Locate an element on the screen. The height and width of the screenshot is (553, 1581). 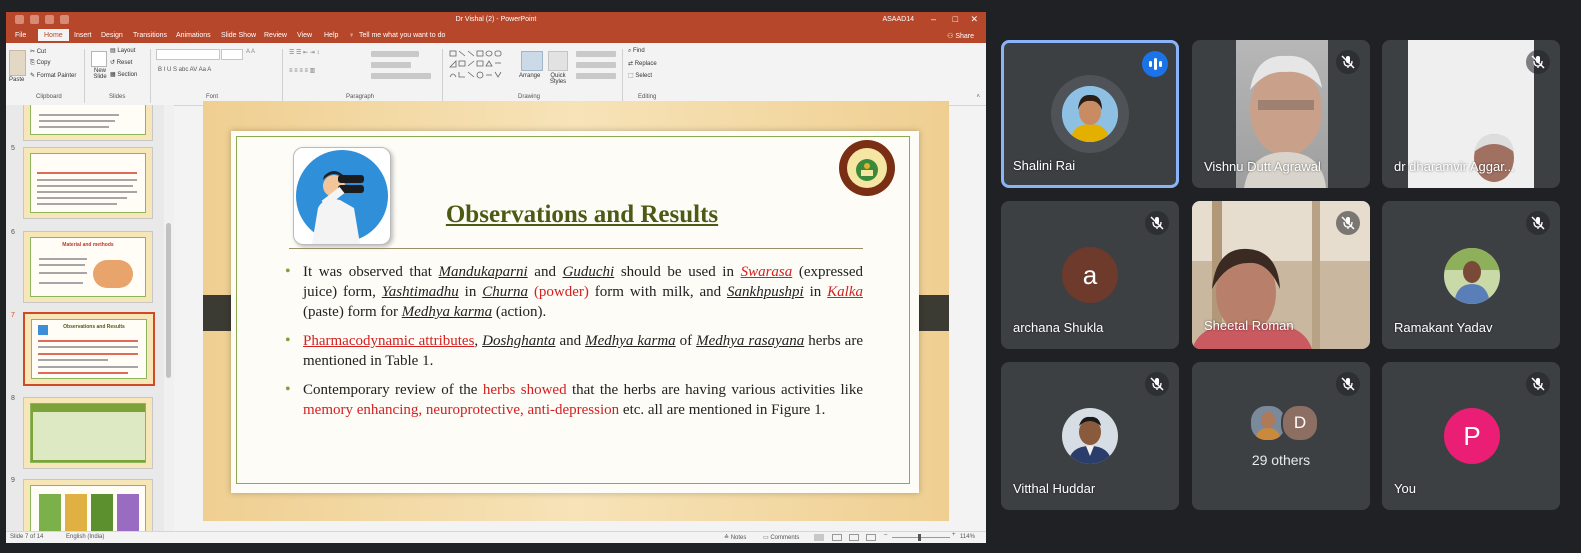
cut-button: ✂ Cut is located at coordinates (38, 51).